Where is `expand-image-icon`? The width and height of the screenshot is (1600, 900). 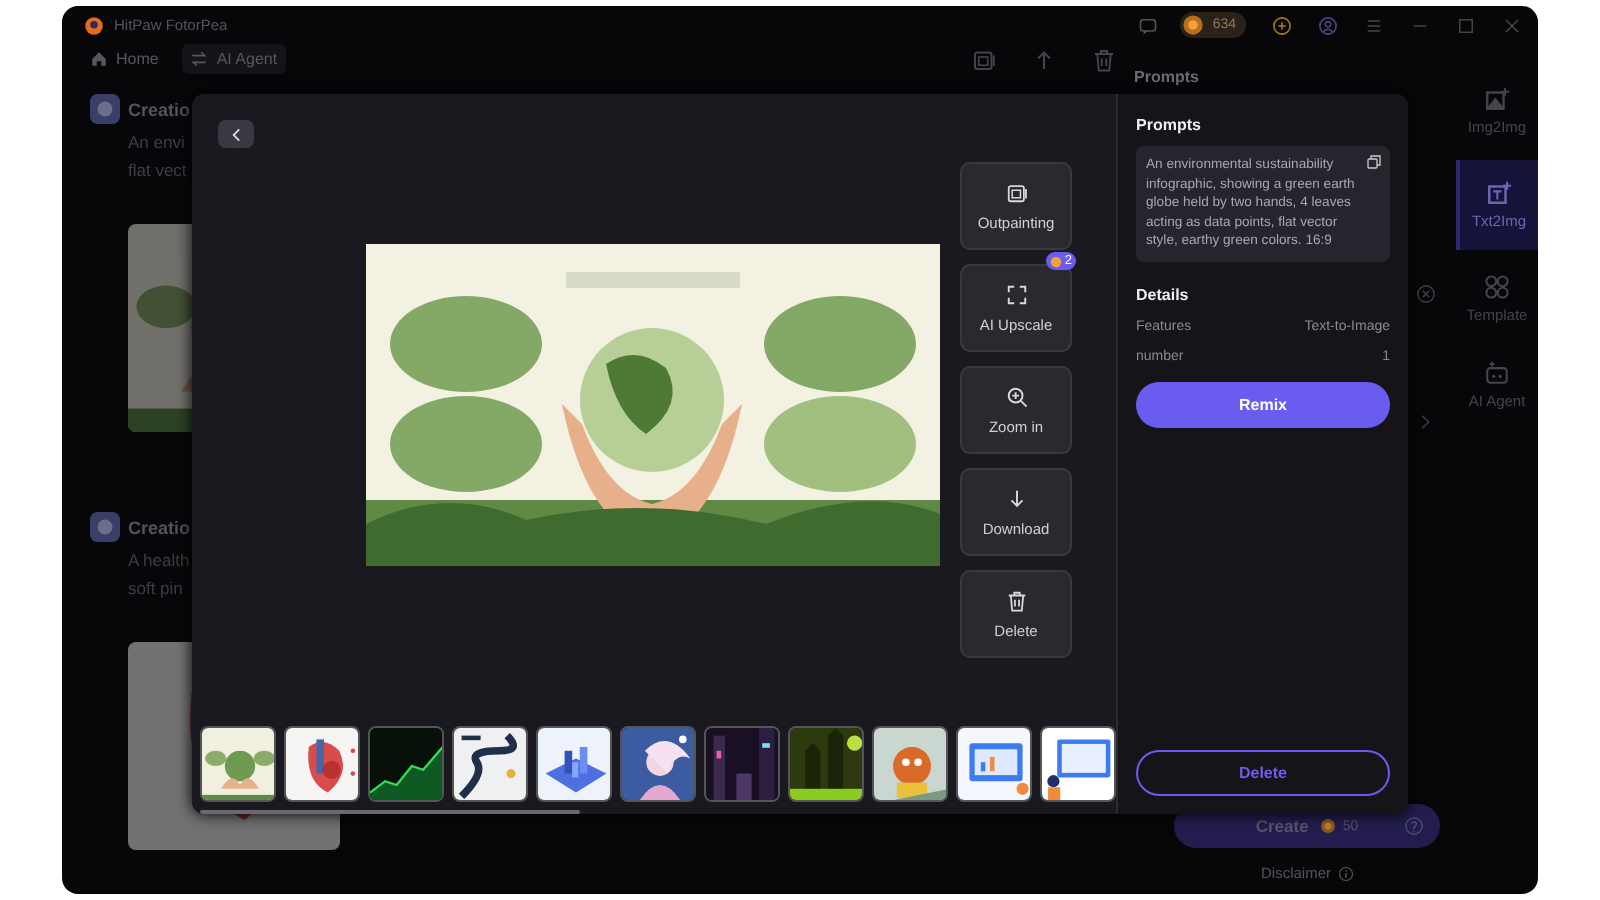
expand-image-icon is located at coordinates (1016, 192).